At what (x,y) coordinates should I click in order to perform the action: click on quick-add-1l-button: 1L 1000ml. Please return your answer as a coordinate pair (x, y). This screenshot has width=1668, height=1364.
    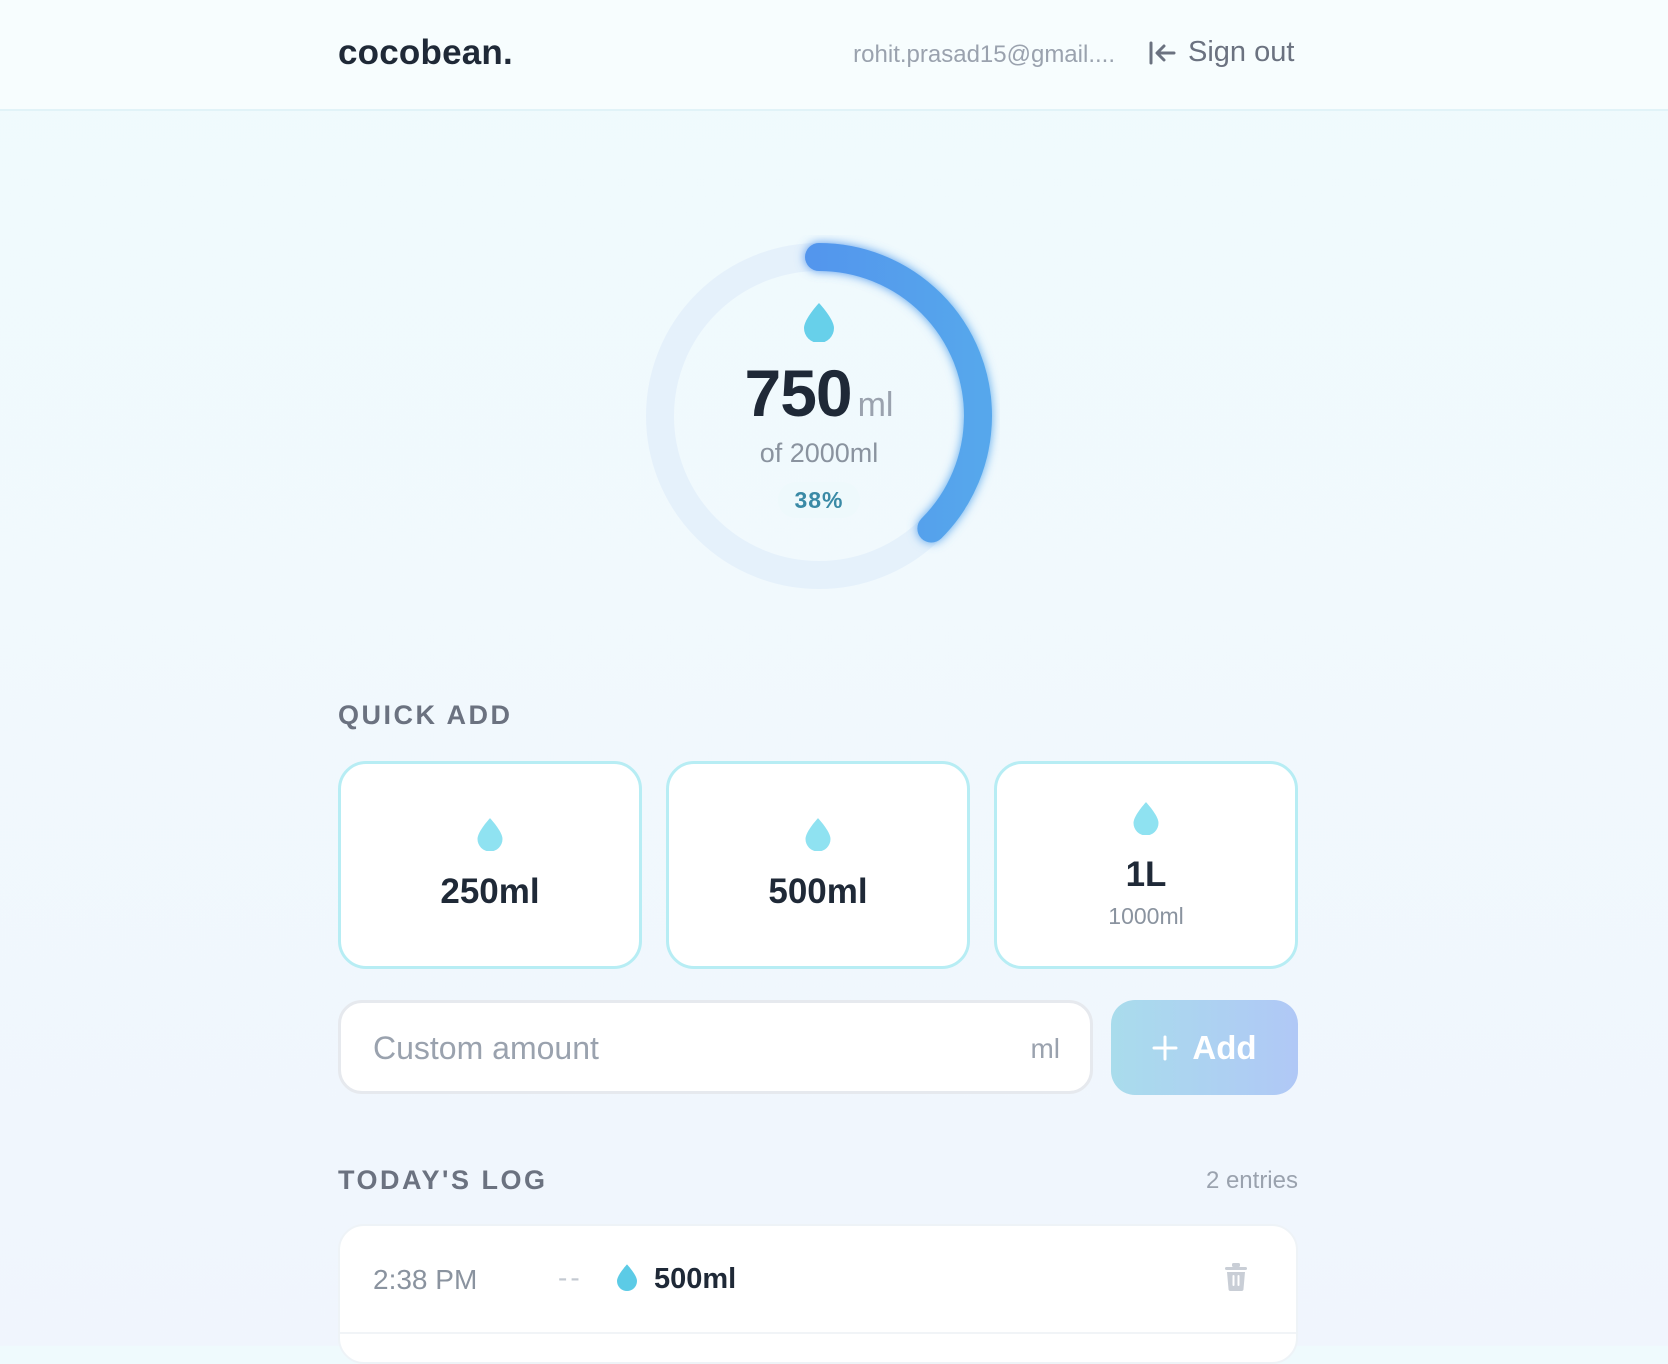
    Looking at the image, I should click on (1146, 865).